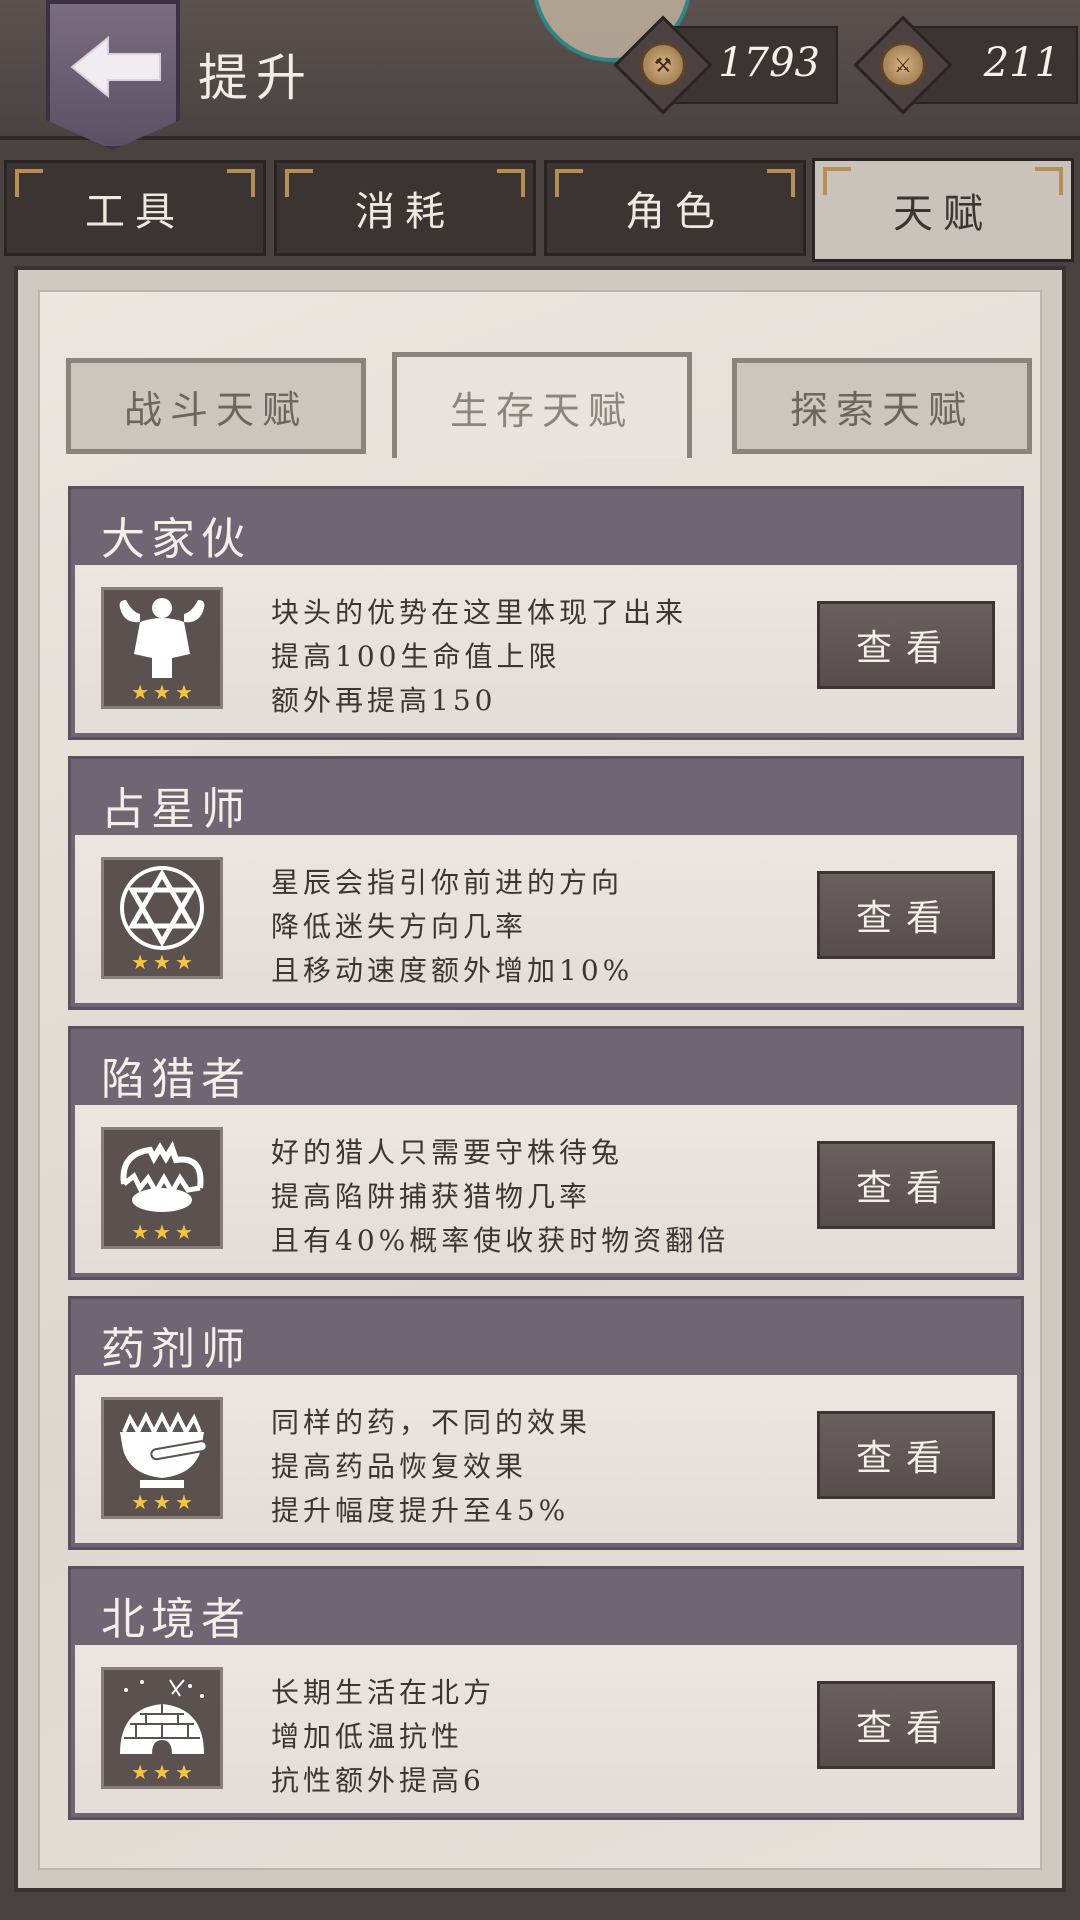 Image resolution: width=1080 pixels, height=1920 pixels. What do you see at coordinates (416, 656) in the screenshot?
I see `talent-desc-line: 提高100生命值上限` at bounding box center [416, 656].